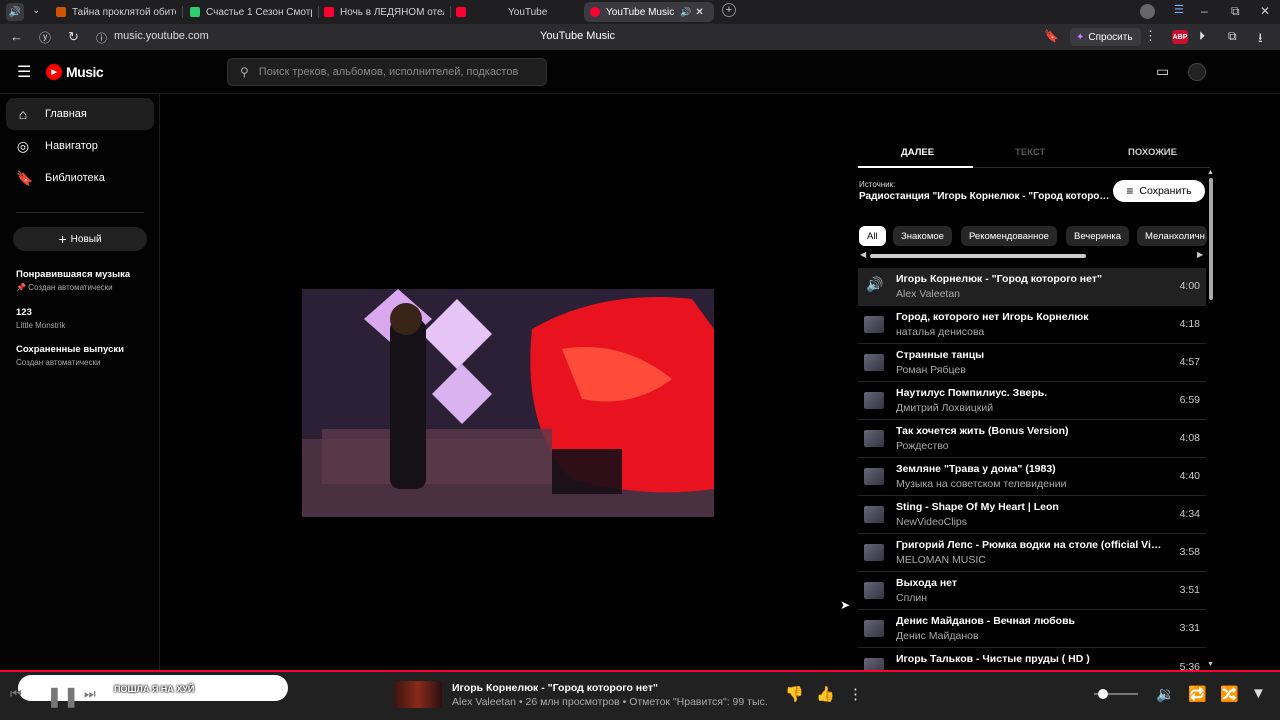 Image resolution: width=1280 pixels, height=720 pixels. I want to click on tab-related: ПОХОЖИЕ, so click(1152, 152).